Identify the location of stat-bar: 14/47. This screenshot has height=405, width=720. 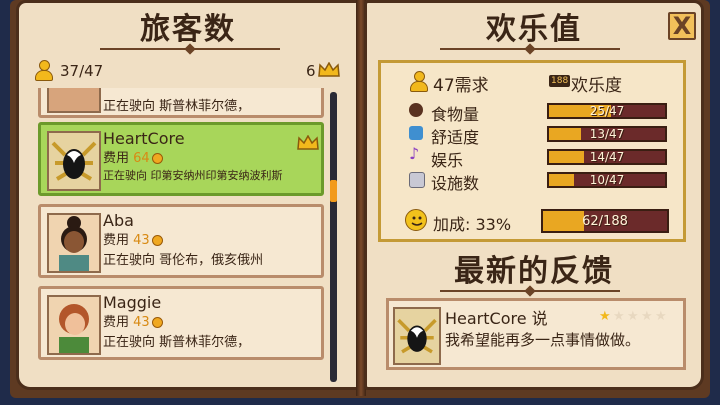
(607, 157).